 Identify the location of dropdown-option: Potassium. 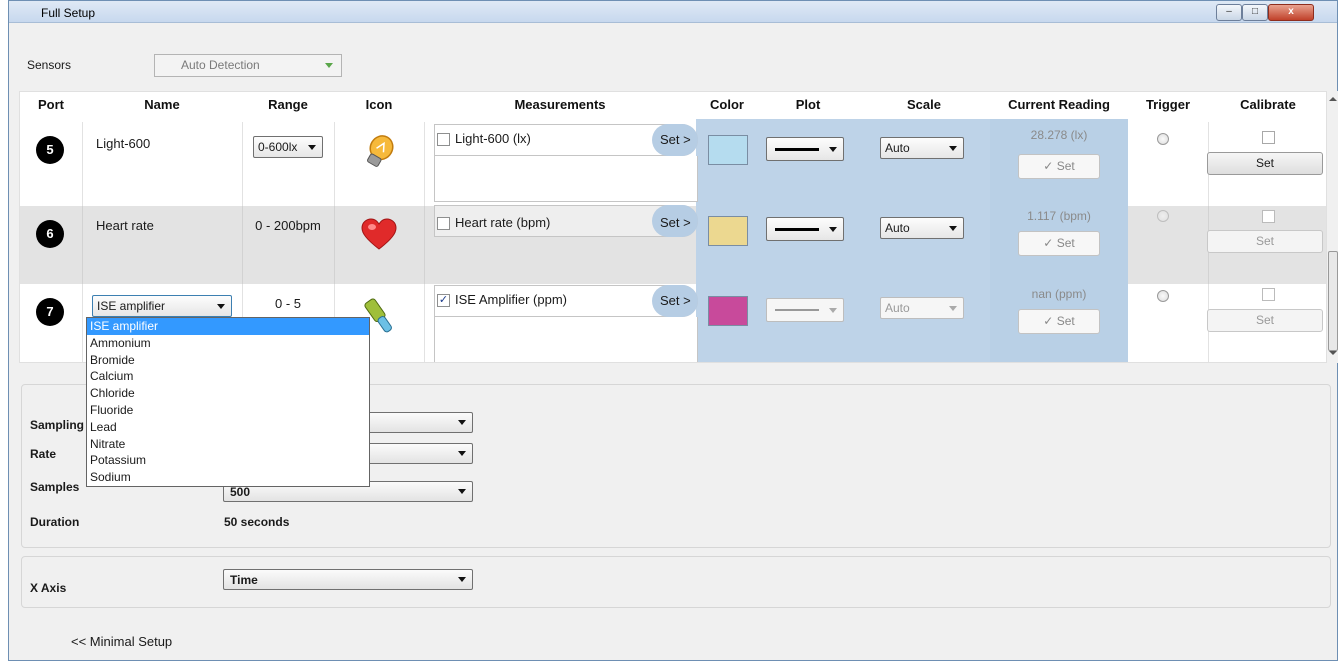
(228, 460).